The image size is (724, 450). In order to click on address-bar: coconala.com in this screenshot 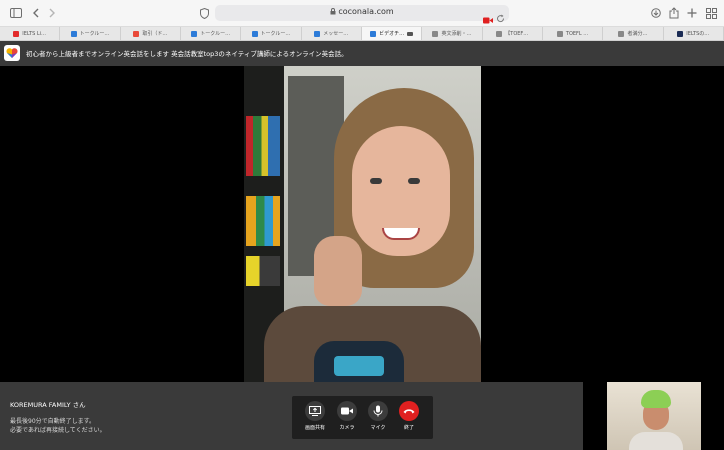, I will do `click(362, 14)`.